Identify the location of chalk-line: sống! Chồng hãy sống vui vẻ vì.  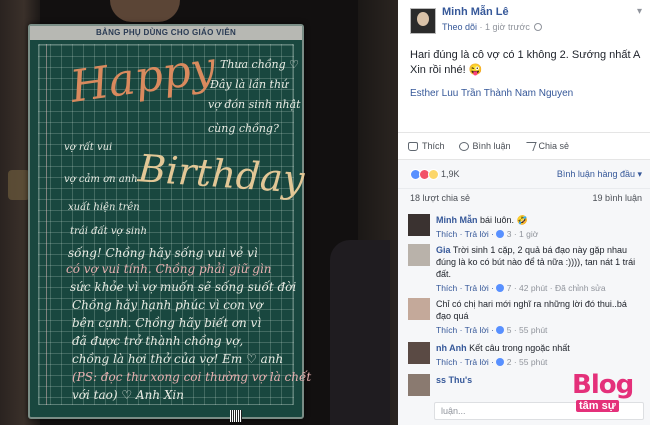
(163, 253).